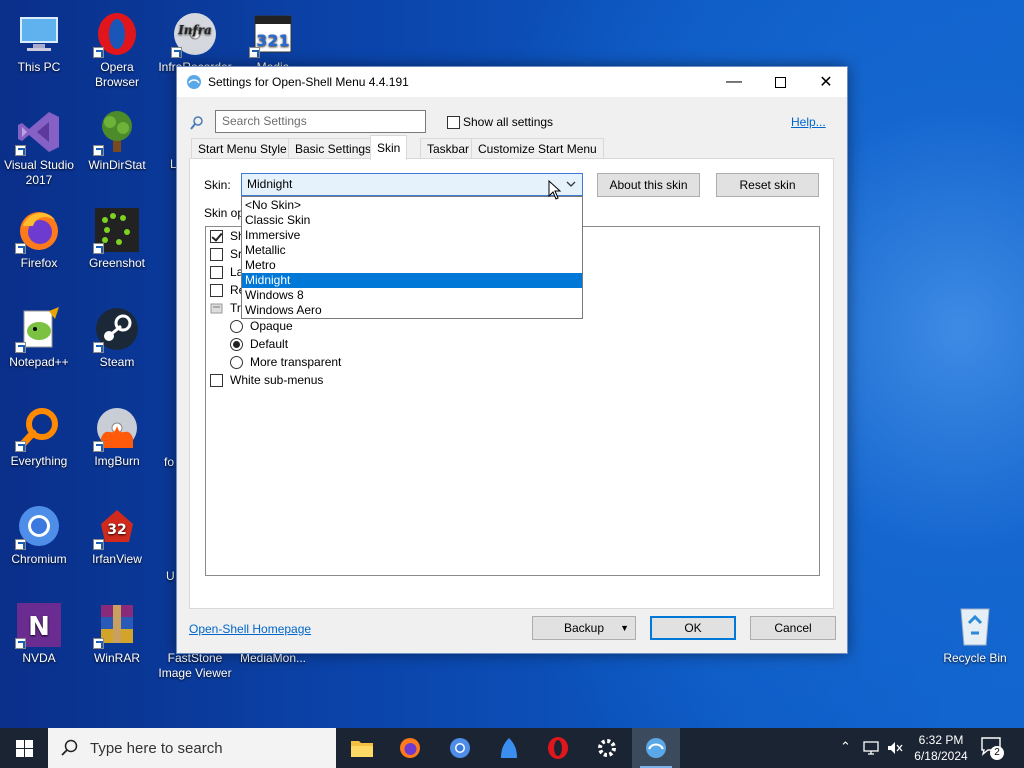  Describe the element at coordinates (39, 362) in the screenshot. I see `desktop-icon-label: Notepad++` at that location.